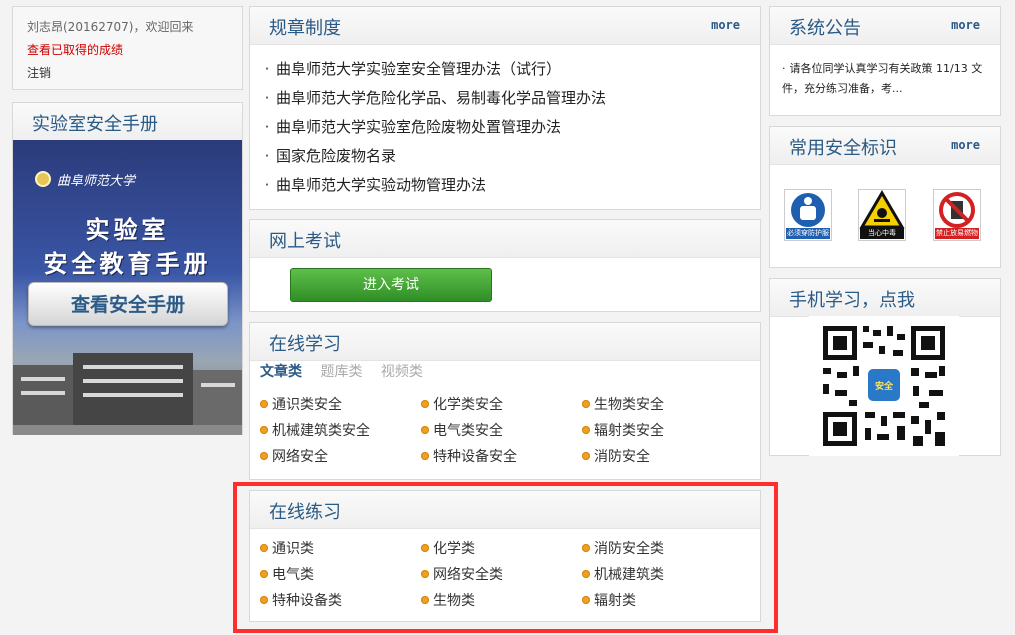 This screenshot has height=635, width=1015. Describe the element at coordinates (882, 209) in the screenshot. I see `poison-warning-icon` at that location.